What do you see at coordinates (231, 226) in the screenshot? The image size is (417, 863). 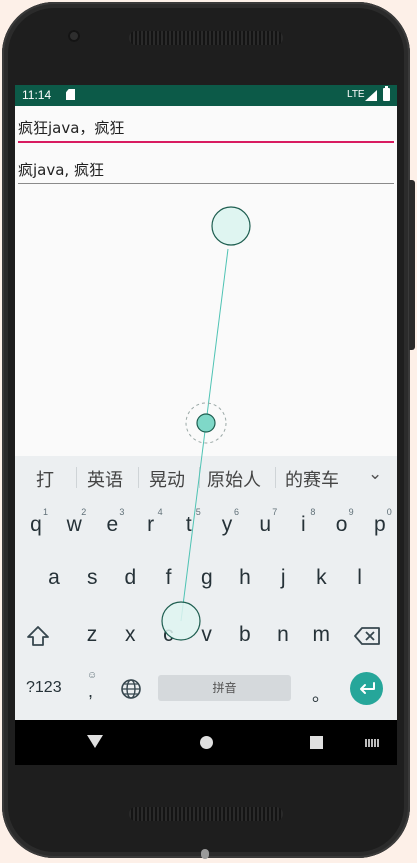 I see `touch-start-indicator` at bounding box center [231, 226].